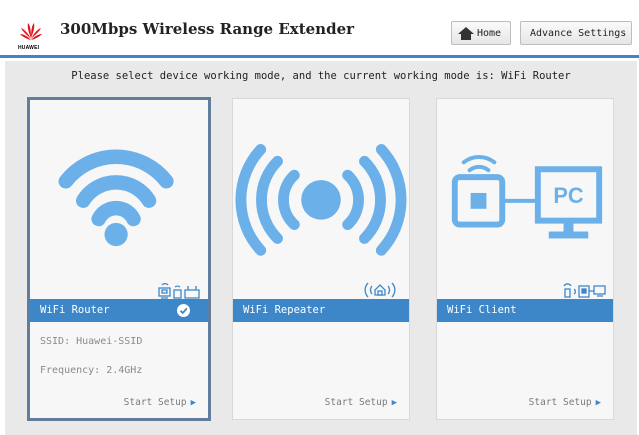 Image resolution: width=639 pixels, height=435 pixels. I want to click on client-mode-small-icon, so click(584, 290).